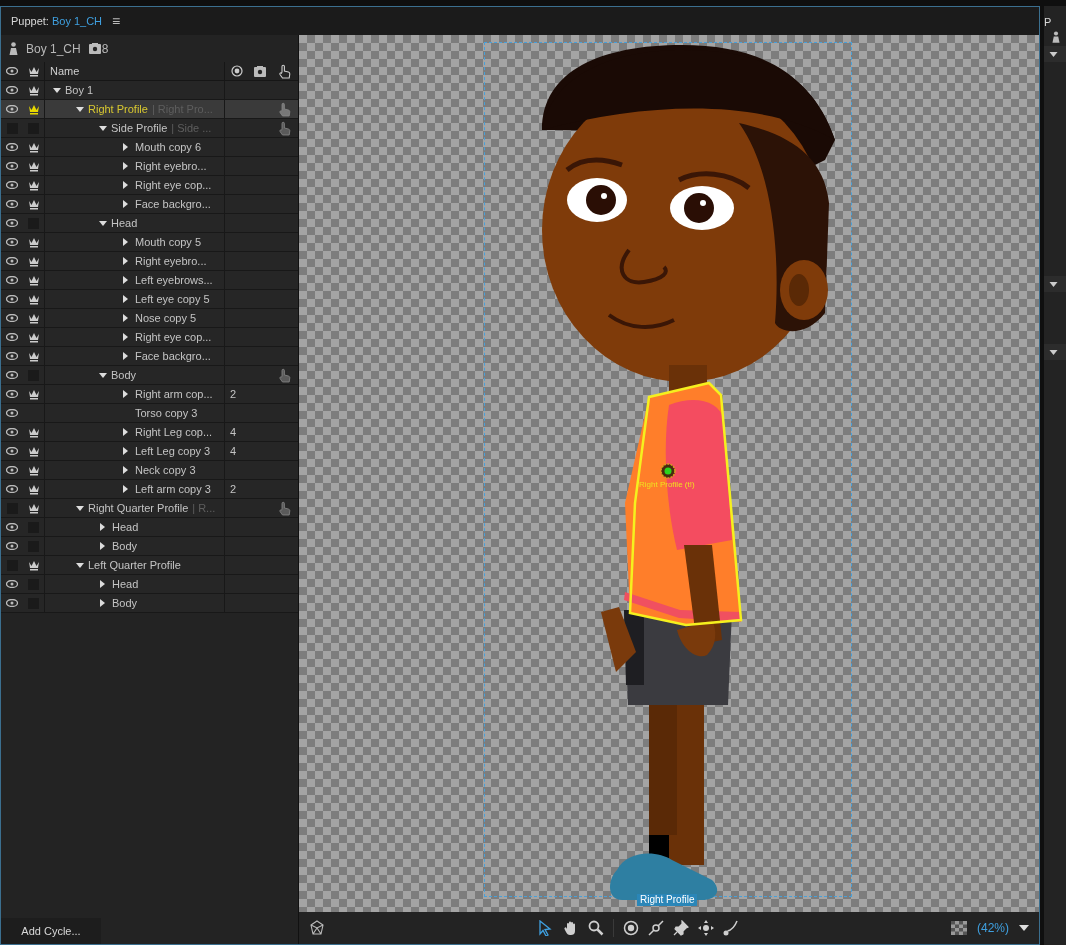  Describe the element at coordinates (317, 928) in the screenshot. I see `polyhedron-icon` at that location.